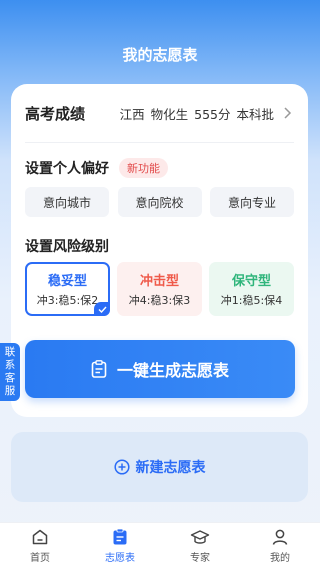 This screenshot has height=569, width=320. What do you see at coordinates (67, 202) in the screenshot?
I see `pref-city-button: 意向城市` at bounding box center [67, 202].